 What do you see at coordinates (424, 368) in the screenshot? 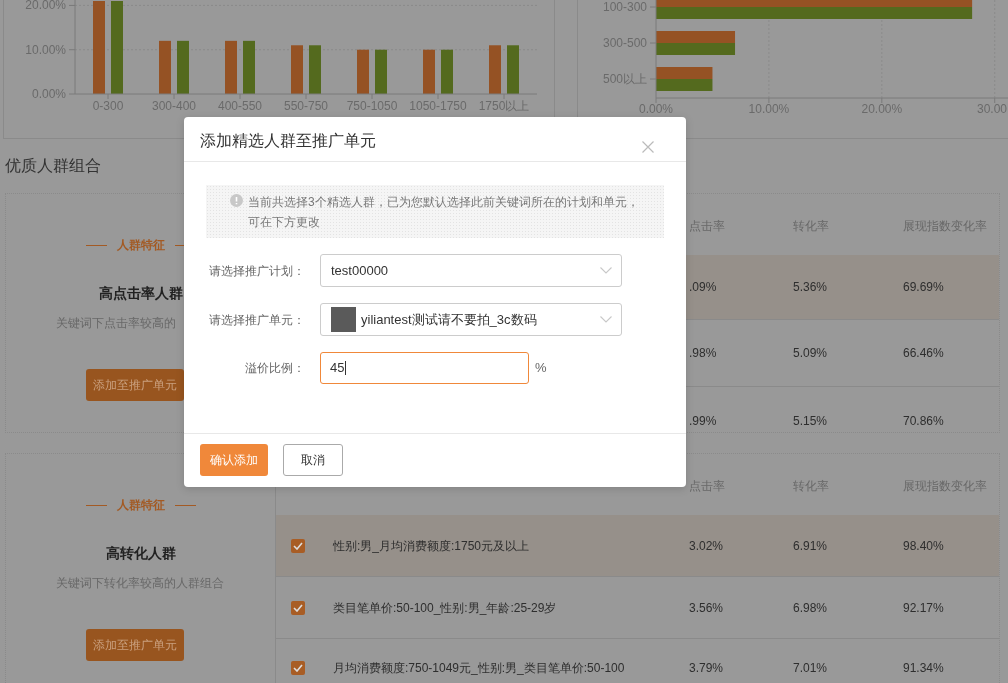
I see `ratio-input: 45` at bounding box center [424, 368].